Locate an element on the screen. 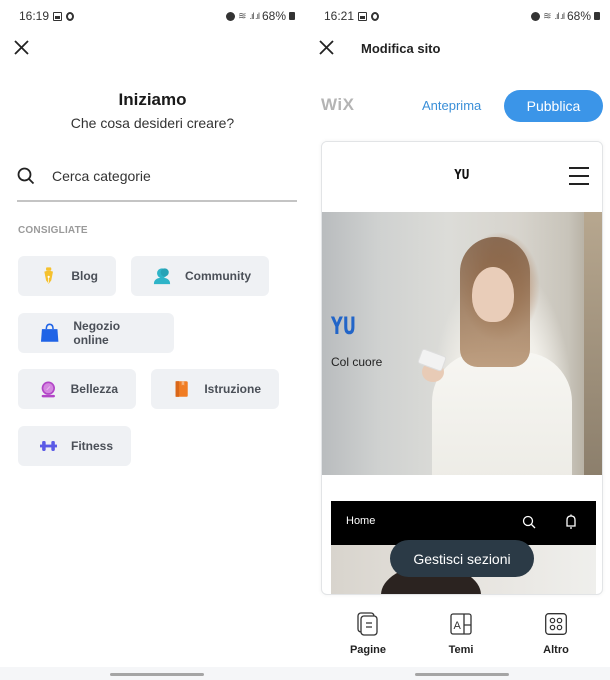 The height and width of the screenshot is (680, 610). category-online-store: Negozio online is located at coordinates (96, 333).